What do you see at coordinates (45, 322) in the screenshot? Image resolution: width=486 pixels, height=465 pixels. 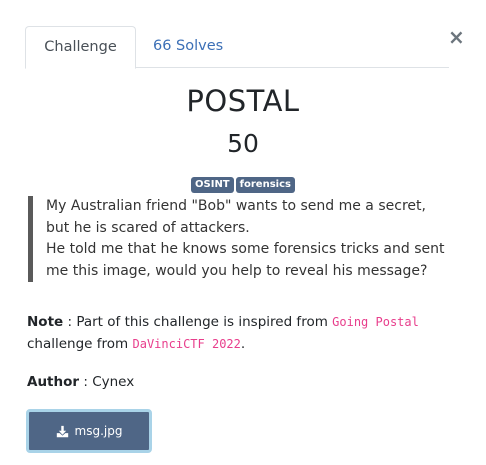 I see `note-label: Note` at bounding box center [45, 322].